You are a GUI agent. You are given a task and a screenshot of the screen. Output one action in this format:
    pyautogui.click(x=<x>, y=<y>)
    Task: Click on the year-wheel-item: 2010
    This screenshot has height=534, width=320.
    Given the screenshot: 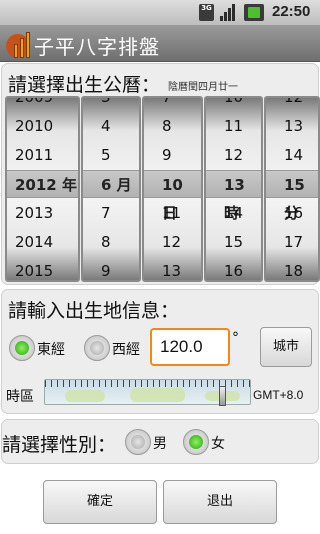 What is the action you would take?
    pyautogui.click(x=42, y=126)
    